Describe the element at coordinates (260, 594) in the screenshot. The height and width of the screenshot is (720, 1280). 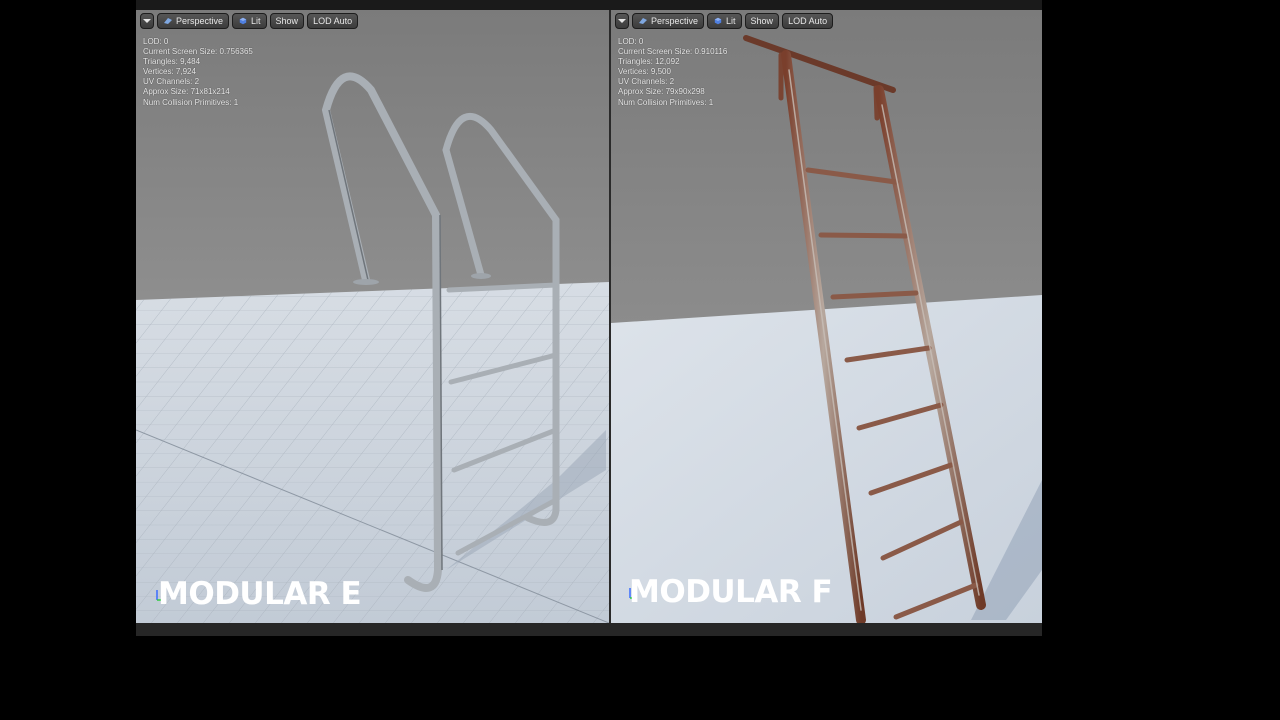
I see `model-label: MODULAR E` at that location.